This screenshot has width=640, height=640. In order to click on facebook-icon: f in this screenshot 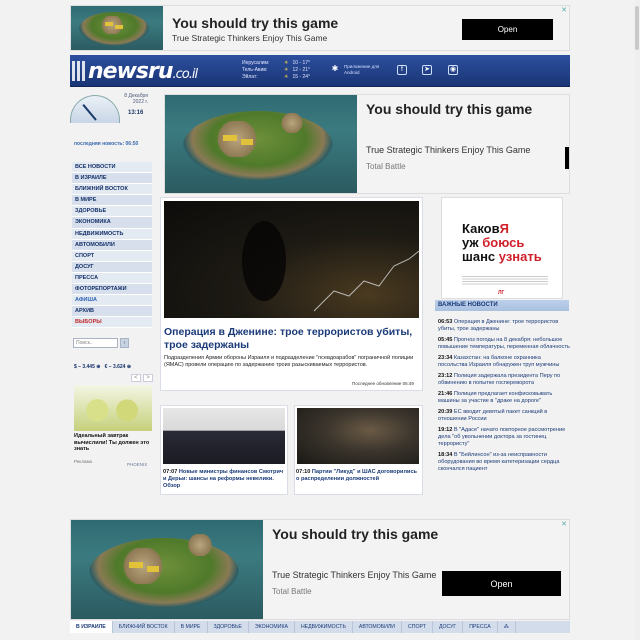, I will do `click(402, 70)`.